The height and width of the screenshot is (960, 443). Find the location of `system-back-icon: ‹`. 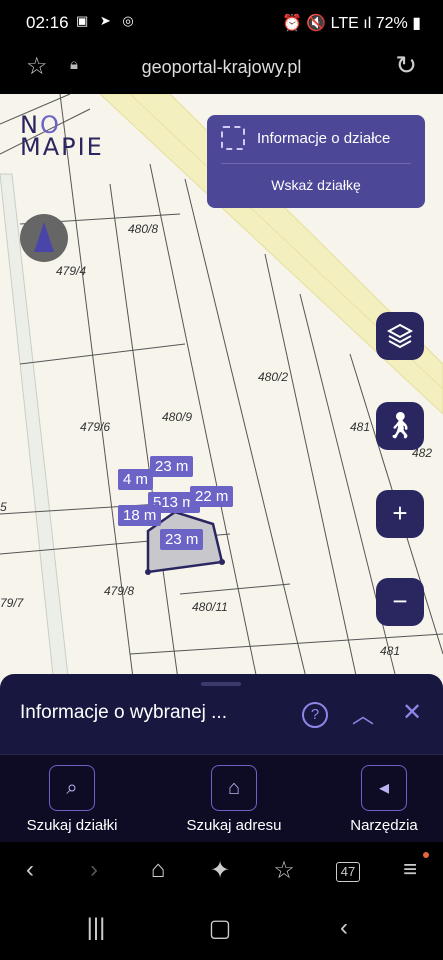

system-back-icon: ‹ is located at coordinates (344, 928).